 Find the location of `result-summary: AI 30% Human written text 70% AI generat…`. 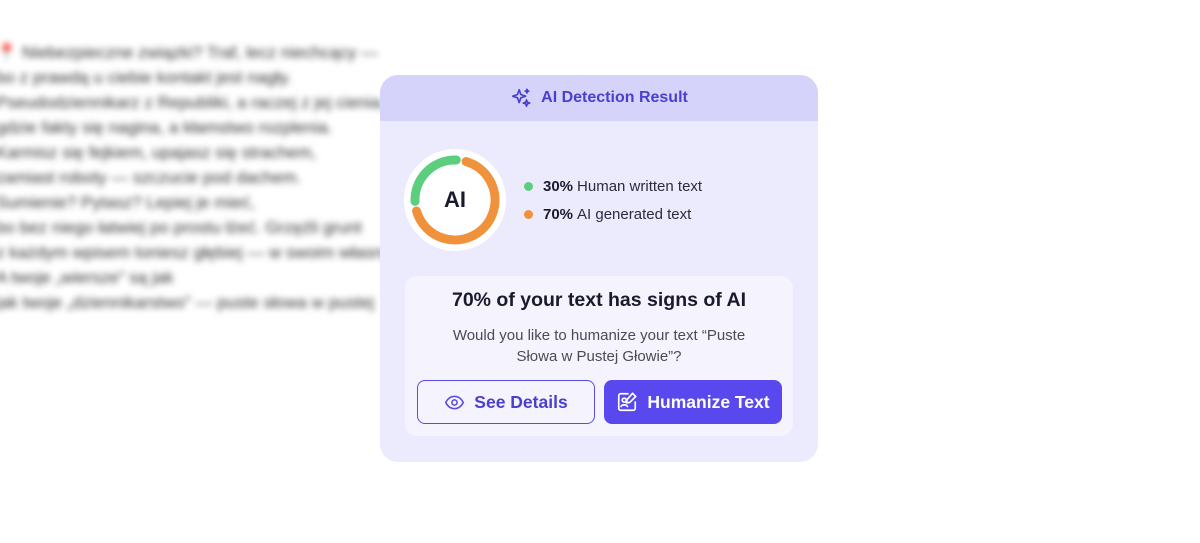

result-summary: AI 30% Human written text 70% AI generat… is located at coordinates (553, 200).